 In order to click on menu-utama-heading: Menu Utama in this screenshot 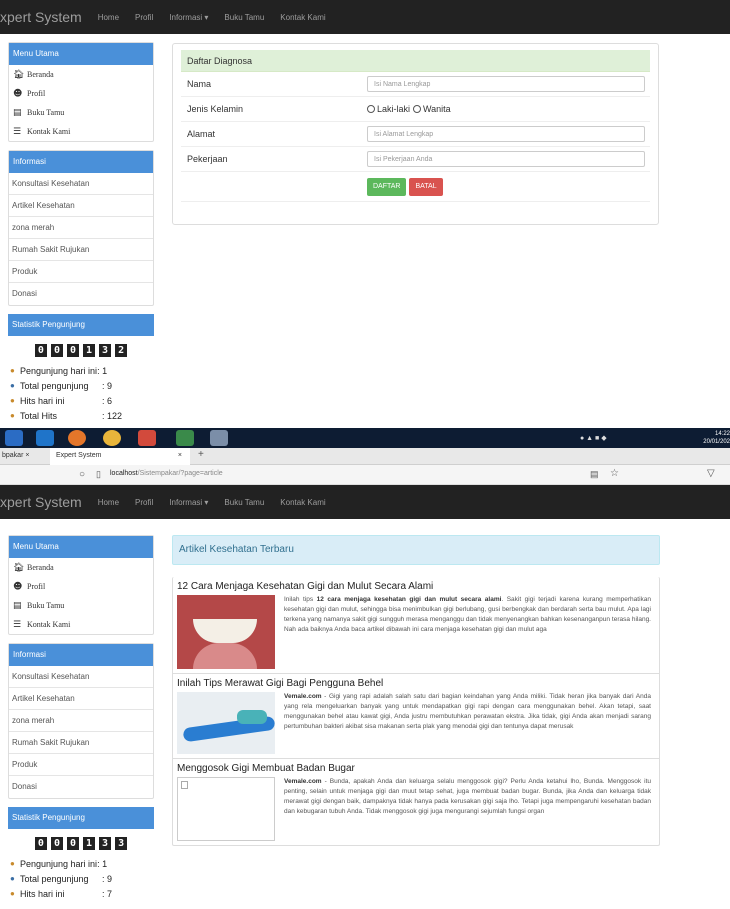, I will do `click(81, 547)`.